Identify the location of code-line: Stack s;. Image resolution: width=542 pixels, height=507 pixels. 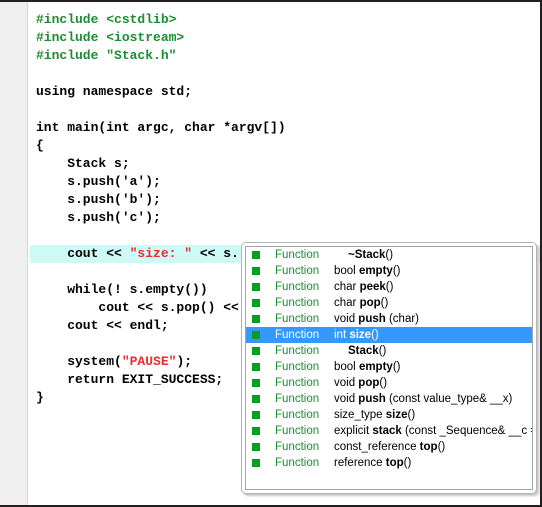
(285, 164).